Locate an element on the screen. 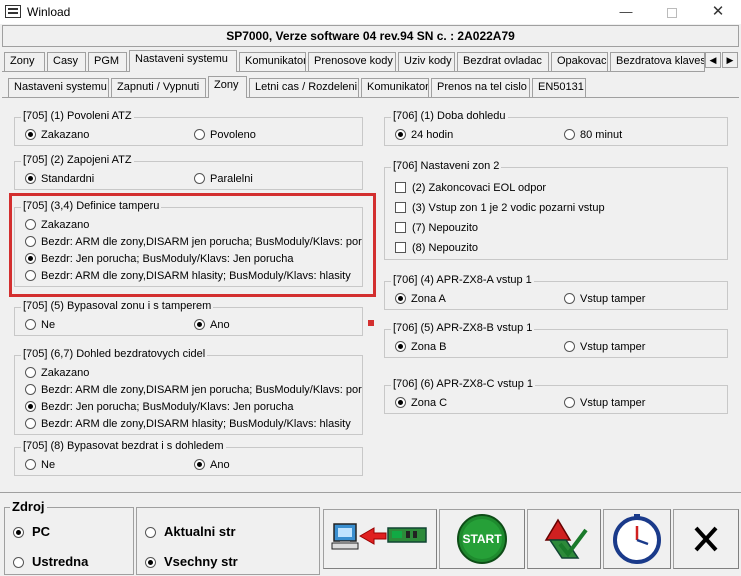 The width and height of the screenshot is (741, 576). group-title: [705] (5) Bypasoval zonu i s tamperem is located at coordinates (117, 306).